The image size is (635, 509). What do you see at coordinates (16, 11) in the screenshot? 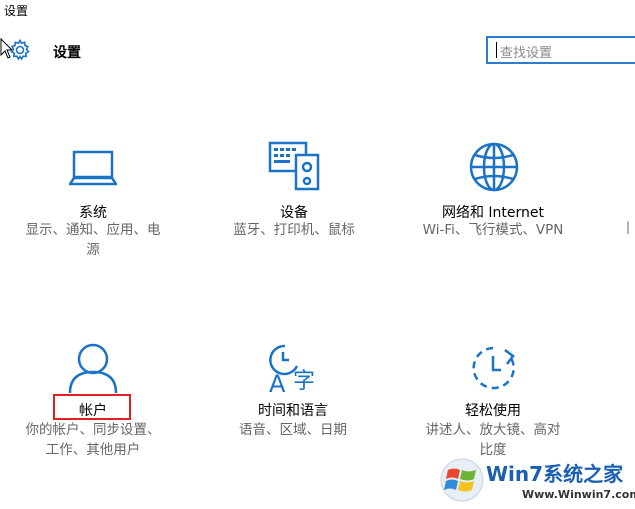
I see `window-title: 设置` at bounding box center [16, 11].